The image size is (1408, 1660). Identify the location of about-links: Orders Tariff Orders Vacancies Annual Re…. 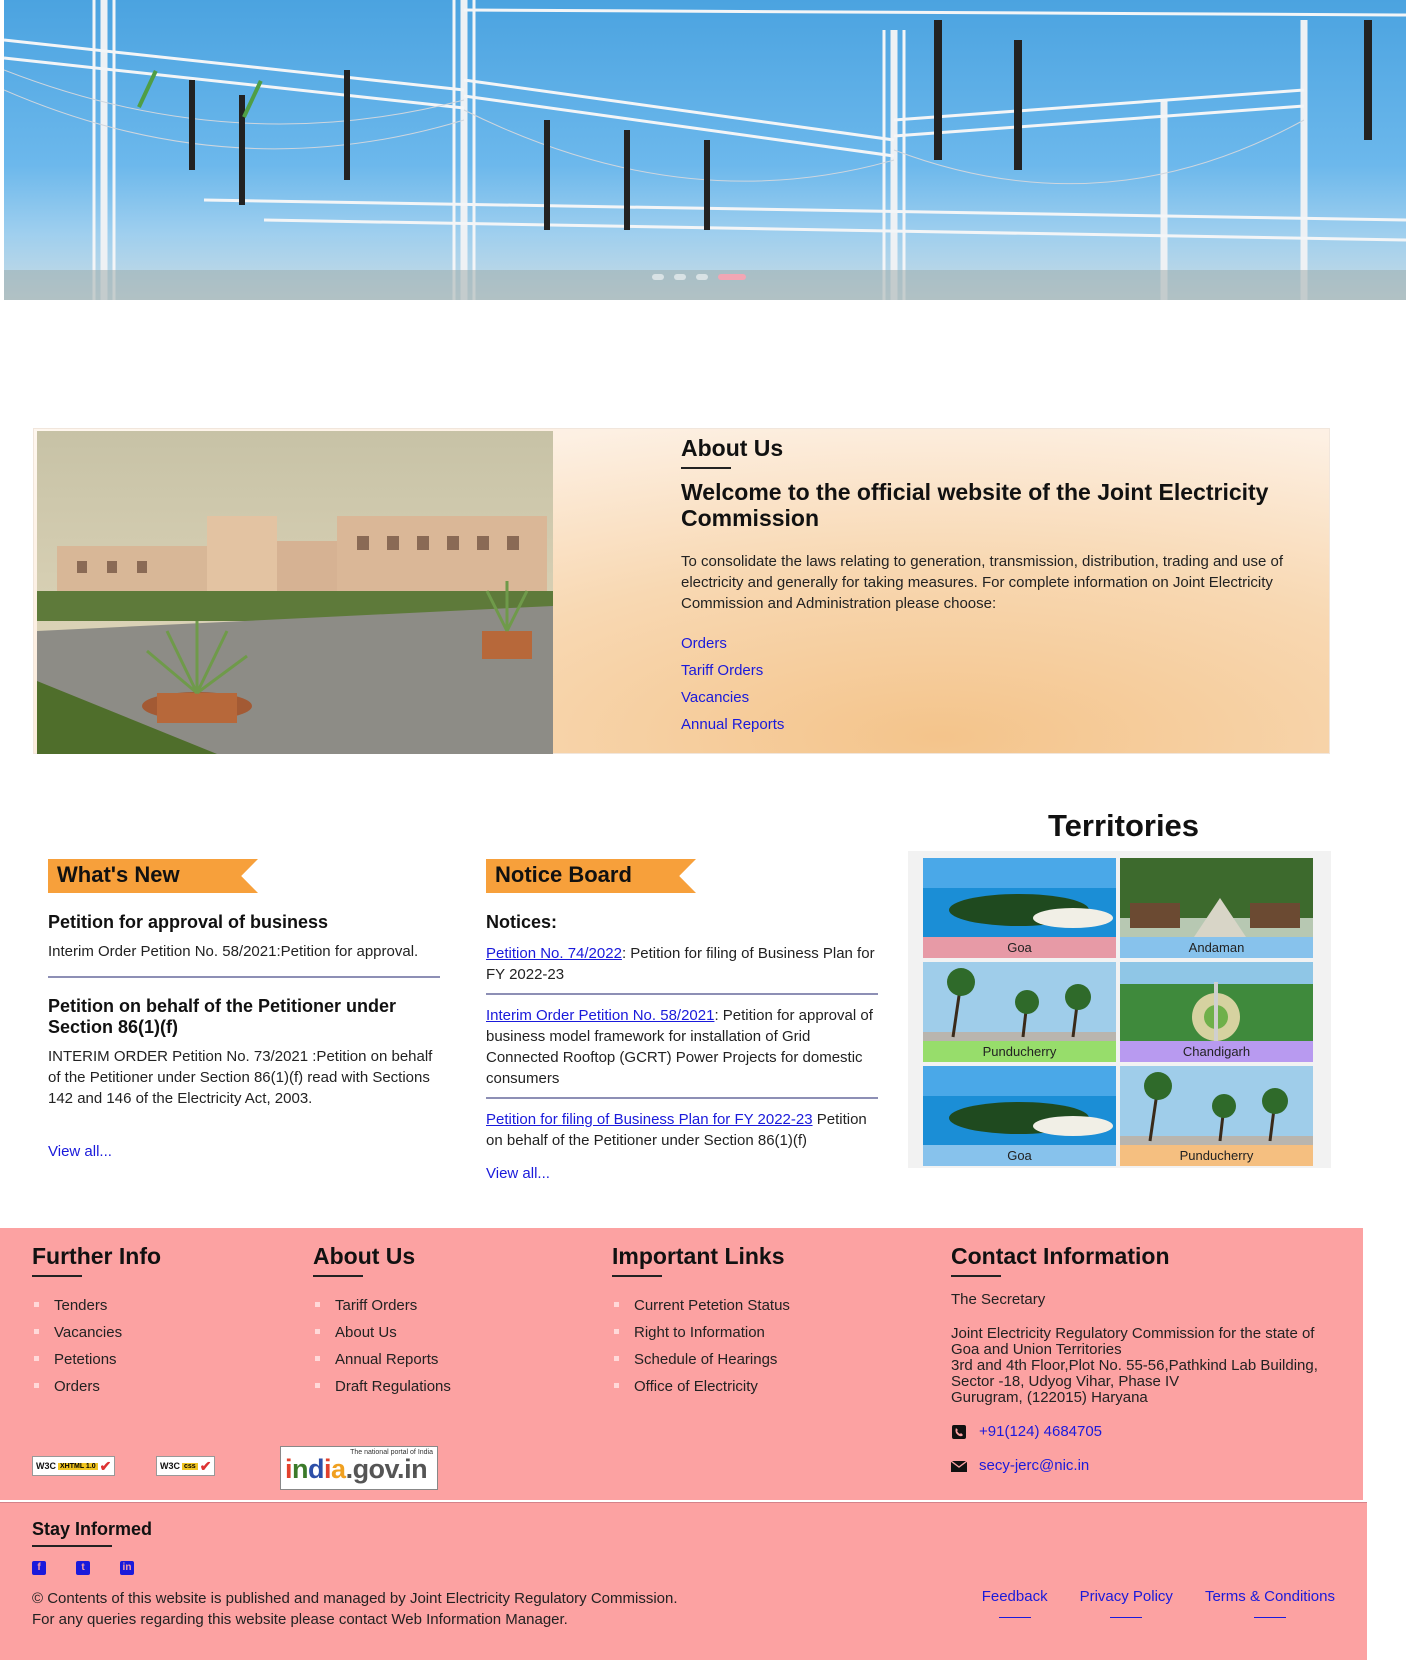
(991, 684).